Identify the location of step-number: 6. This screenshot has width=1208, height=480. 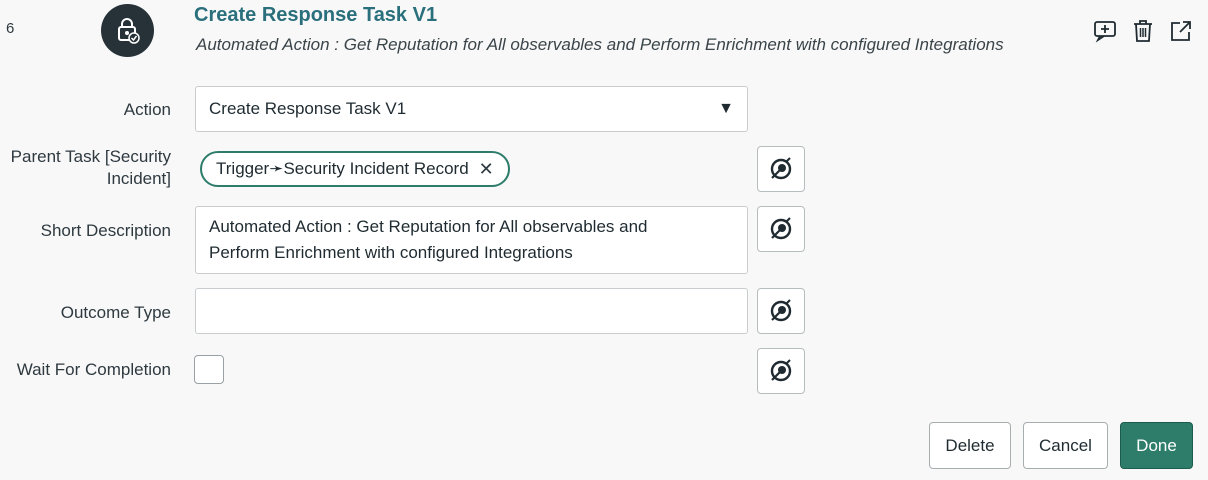
(10, 28).